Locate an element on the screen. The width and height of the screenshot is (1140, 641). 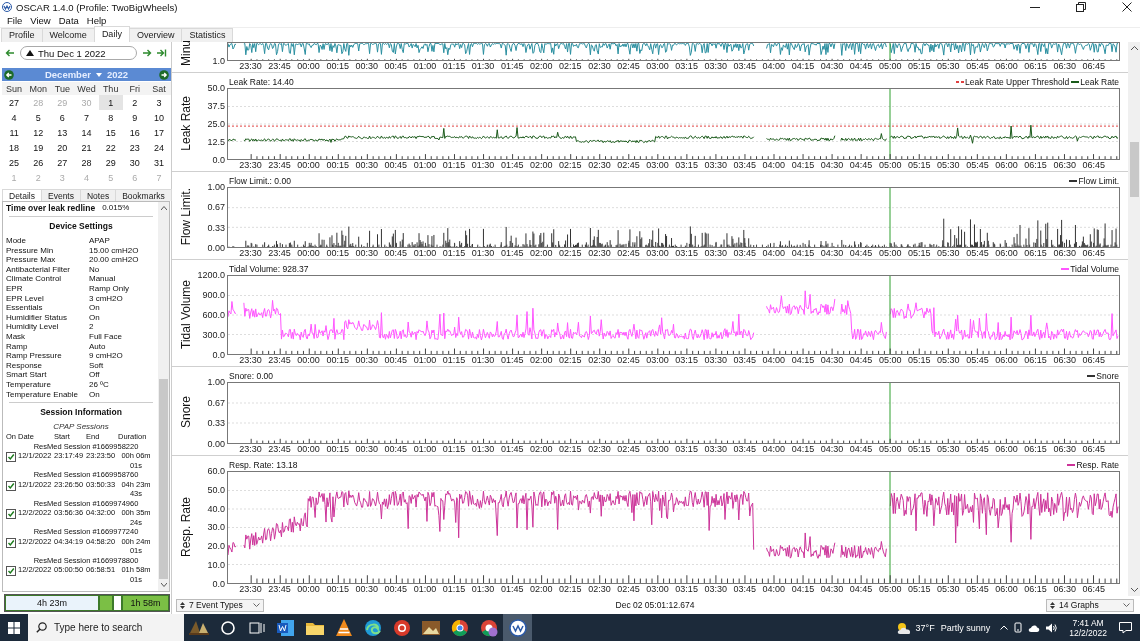
axis-tick-label: 02:00 is located at coordinates (541, 449).